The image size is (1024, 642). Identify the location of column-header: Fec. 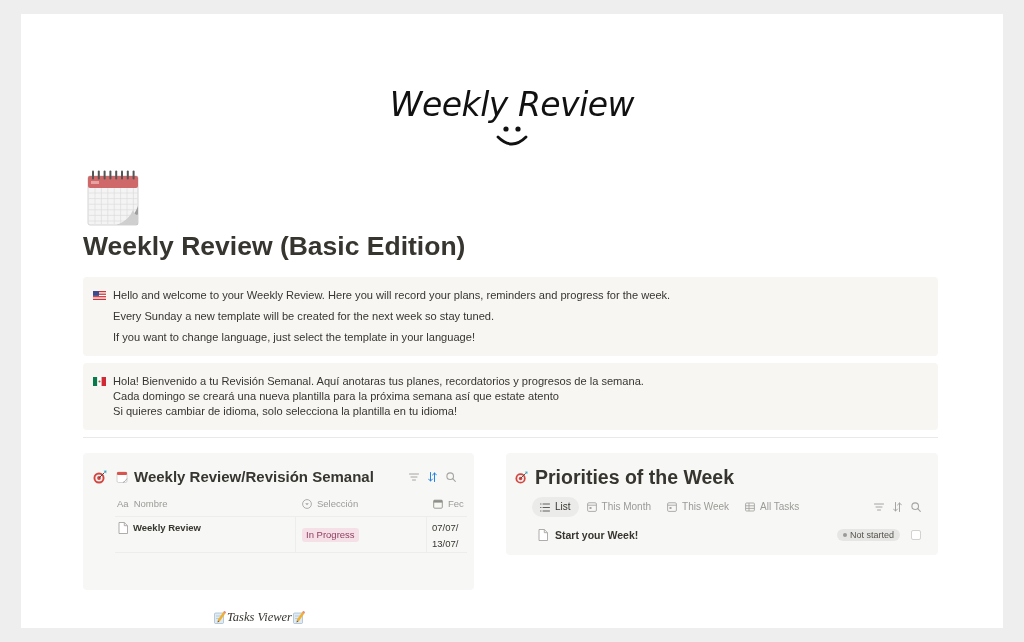
(456, 503).